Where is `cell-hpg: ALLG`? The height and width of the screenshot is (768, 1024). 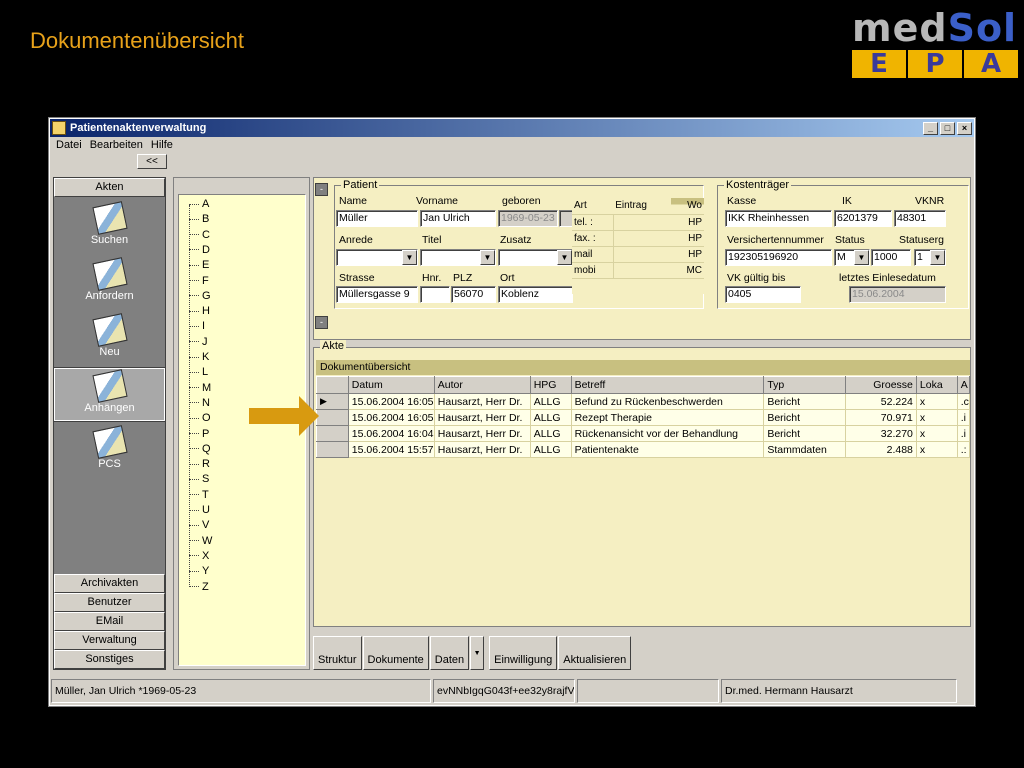
cell-hpg: ALLG is located at coordinates (551, 449).